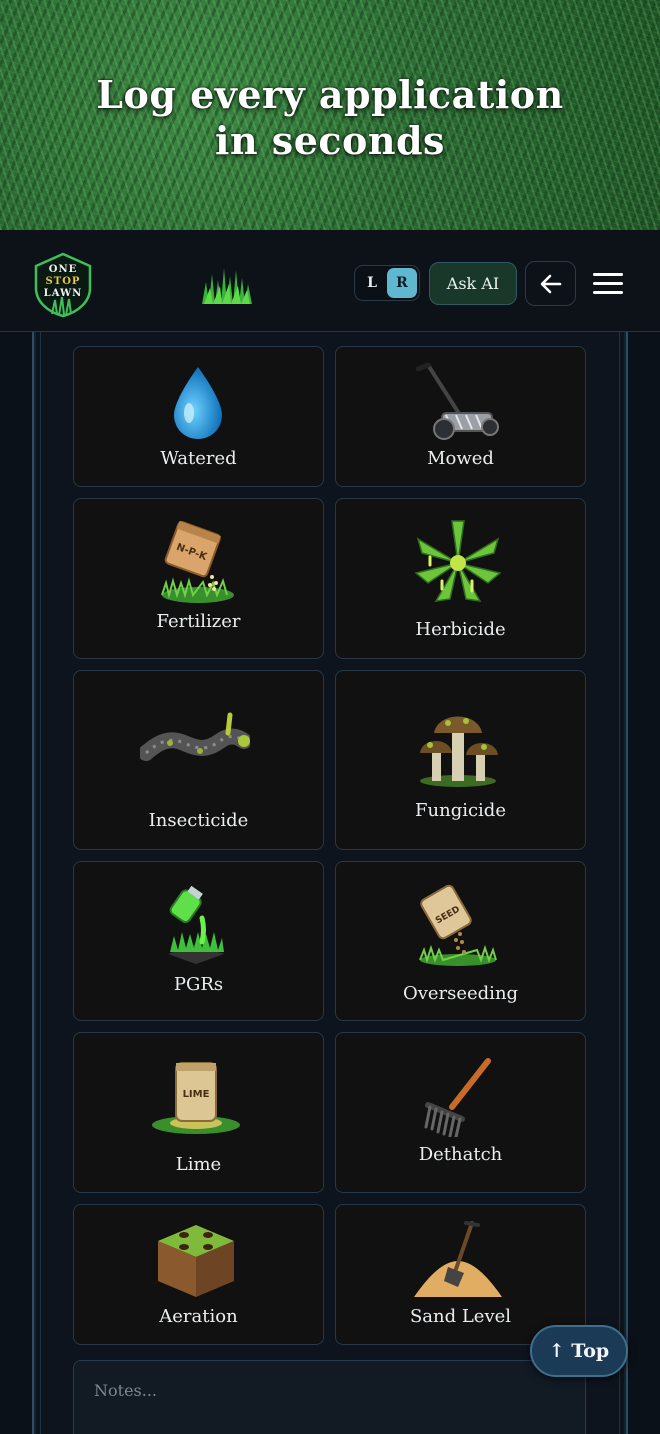 This screenshot has height=1434, width=660. I want to click on tile-label: Lime, so click(198, 1164).